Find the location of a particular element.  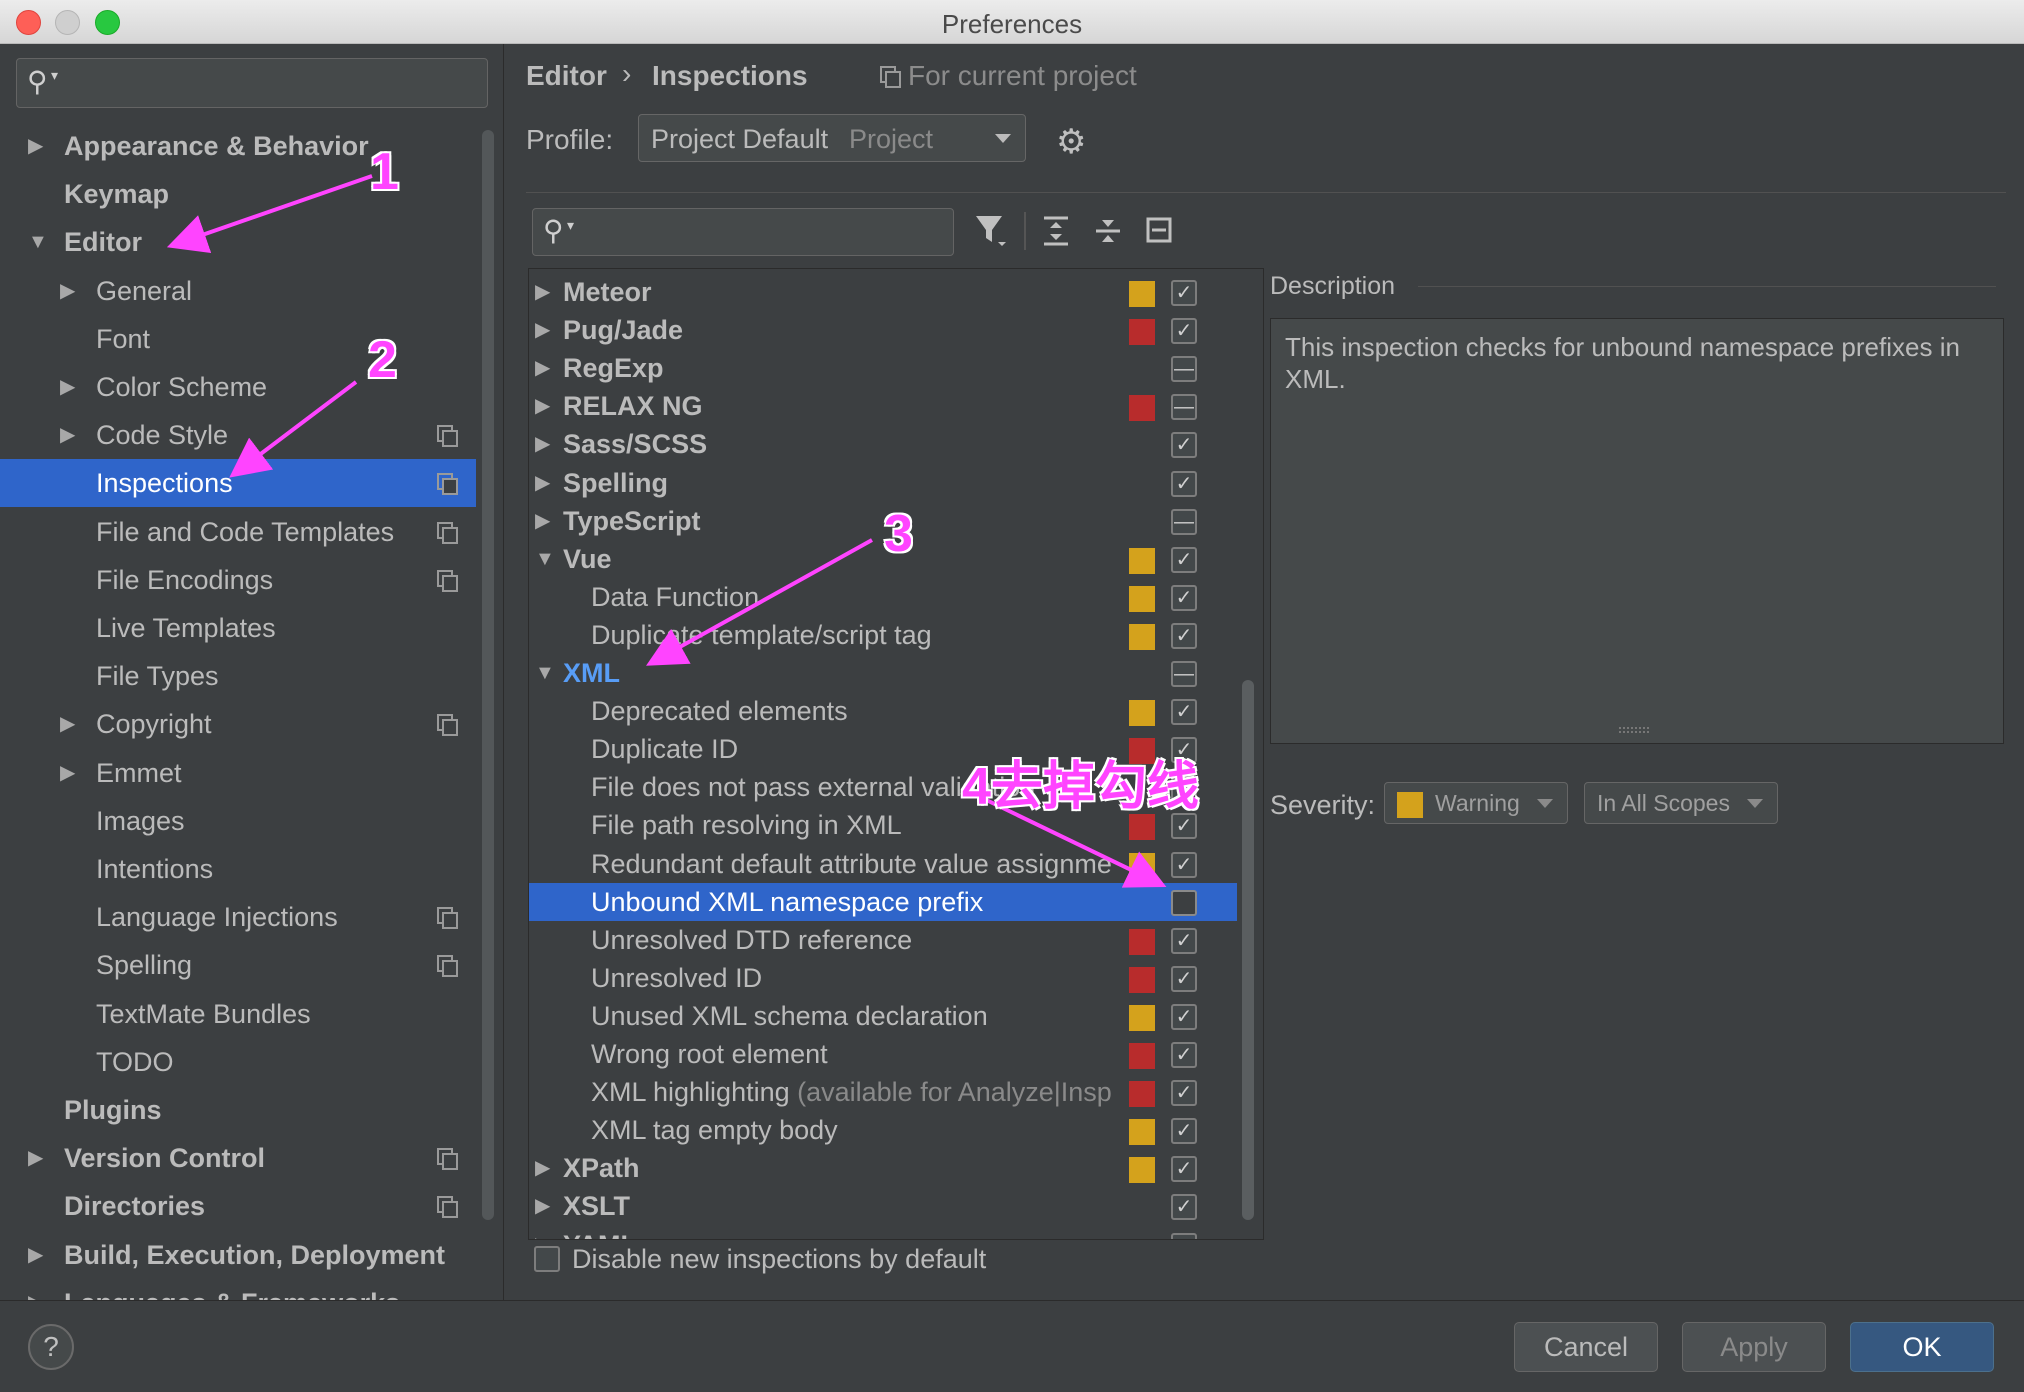

annotation-3: 3 is located at coordinates (898, 534).